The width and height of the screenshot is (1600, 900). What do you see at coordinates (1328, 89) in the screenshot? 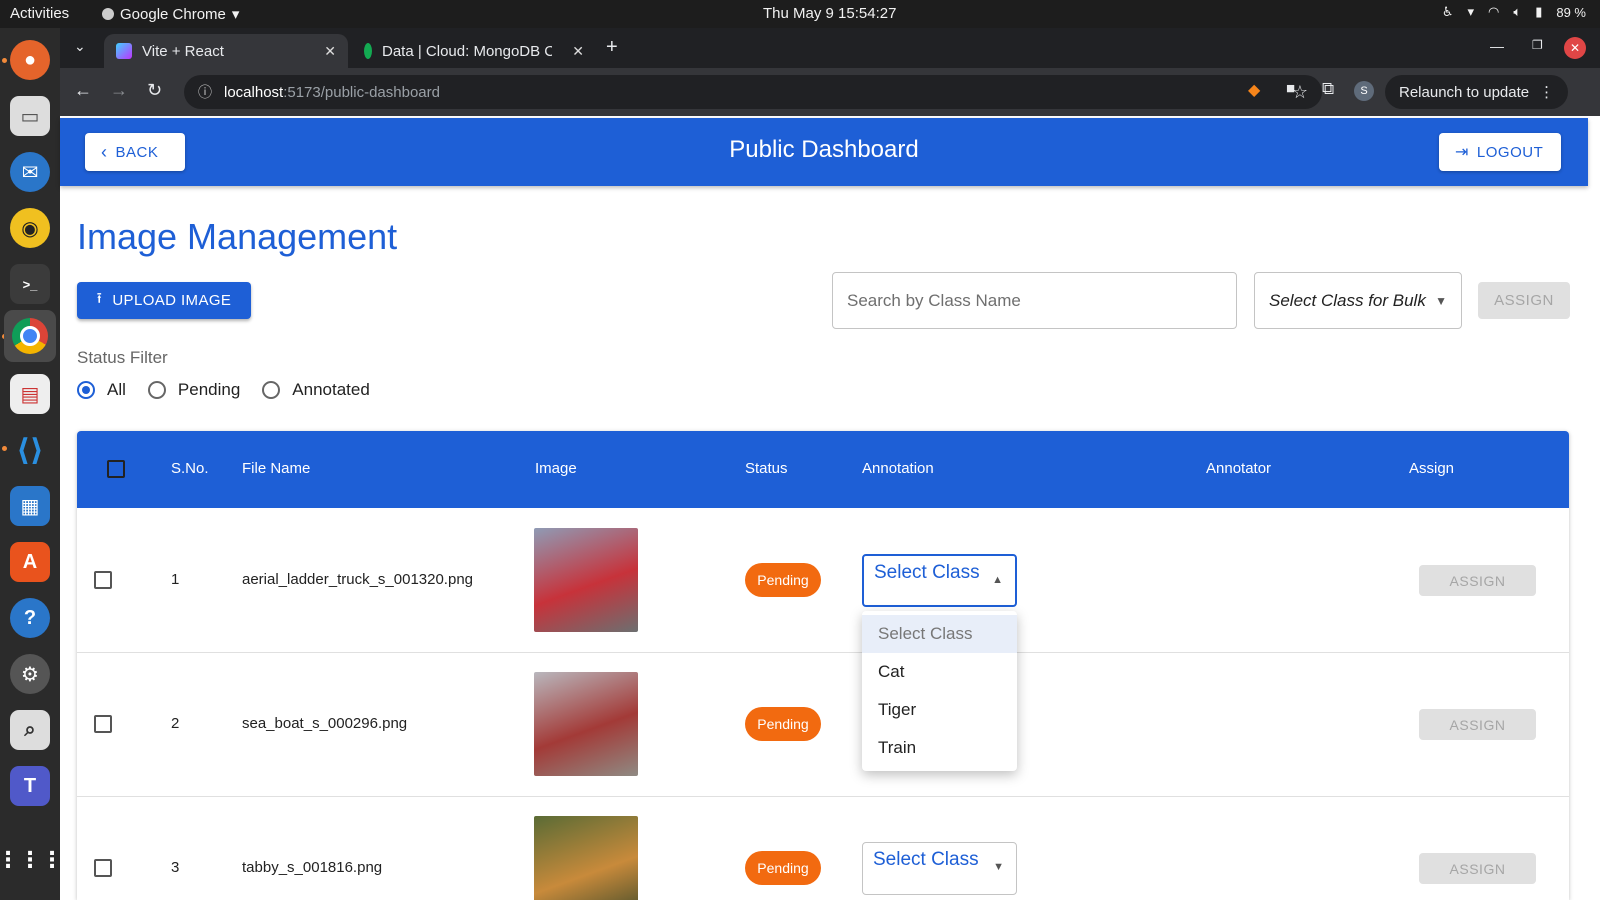
I see `extensions-icon: ⧉` at bounding box center [1328, 89].